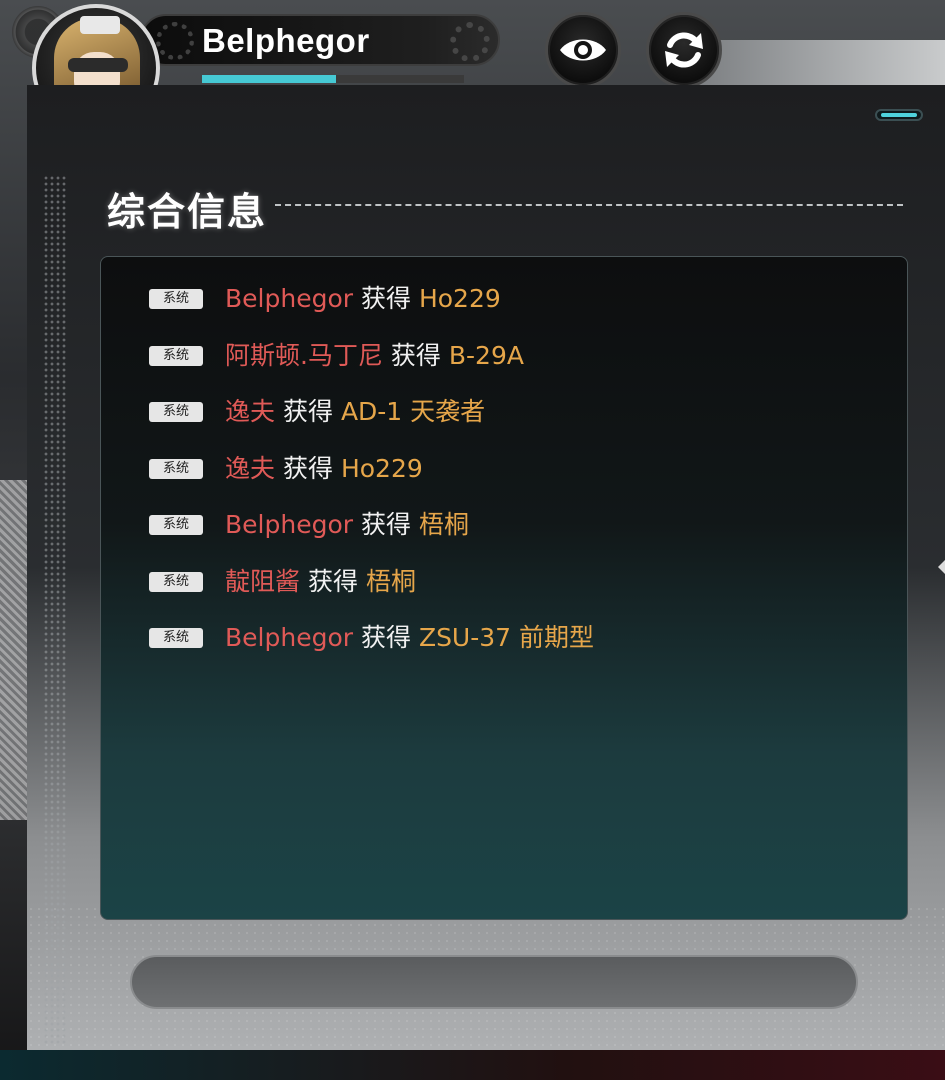 This screenshot has height=1080, width=945. I want to click on message-text: 靛阻酱 获得 梧桐, so click(320, 582).